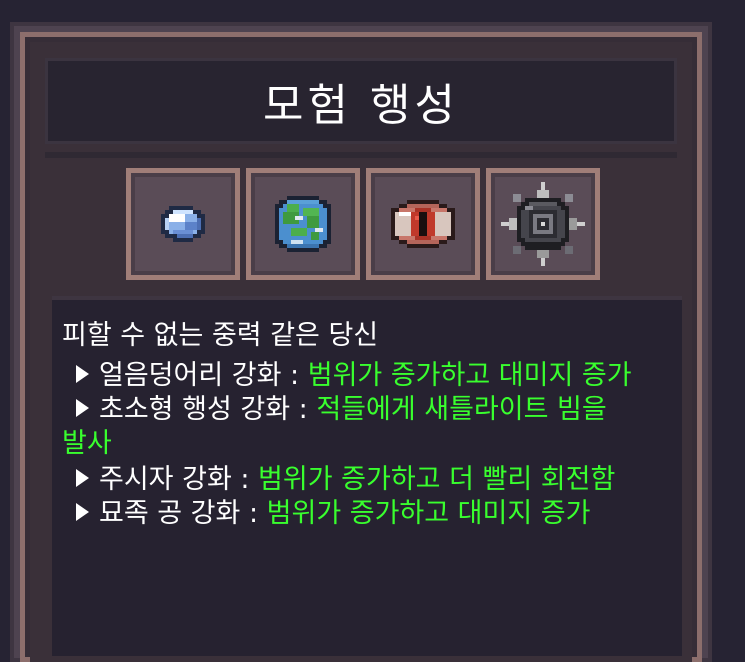 This screenshot has width=745, height=662. I want to click on upgrade-line-ice-chunk: 얼음덩어리 강화 : 범위가 증가하고 대미지 증가, so click(354, 375).